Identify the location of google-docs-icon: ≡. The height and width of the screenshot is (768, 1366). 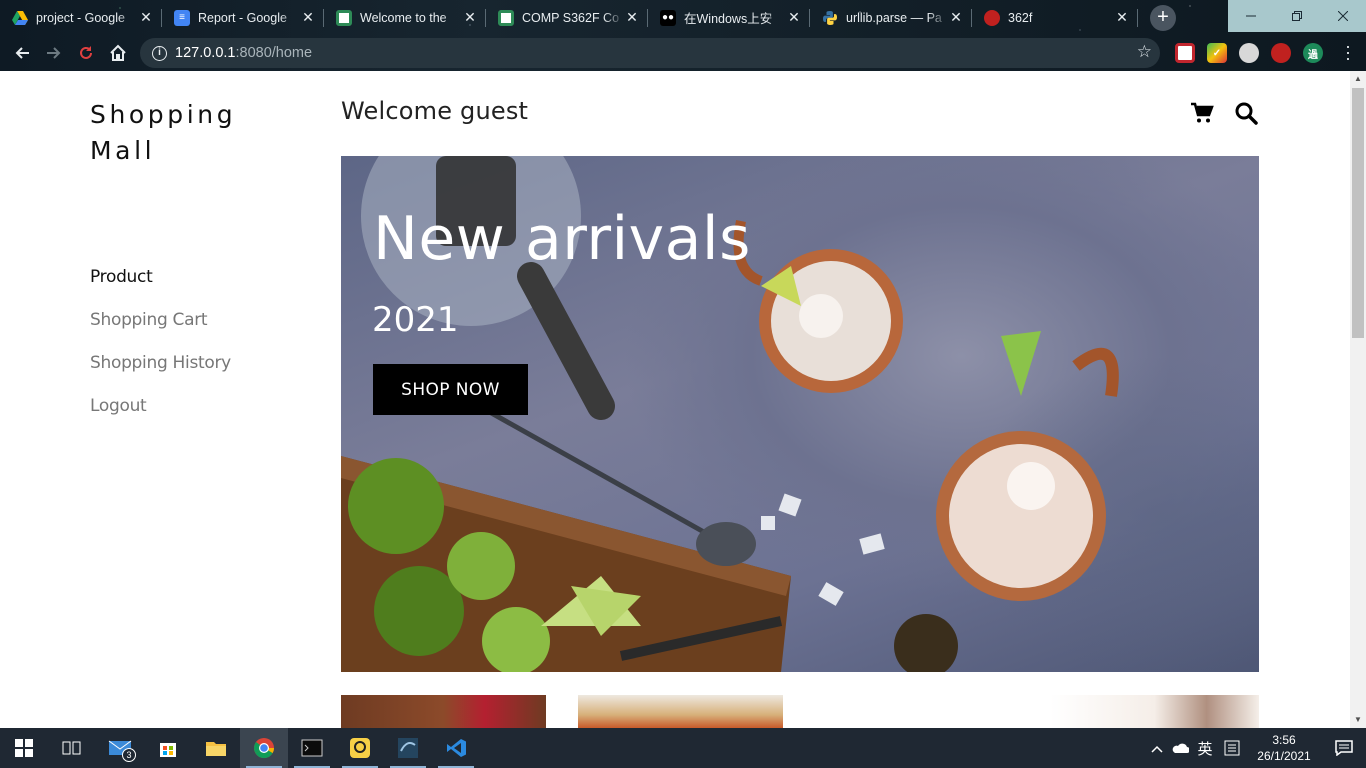
(182, 17).